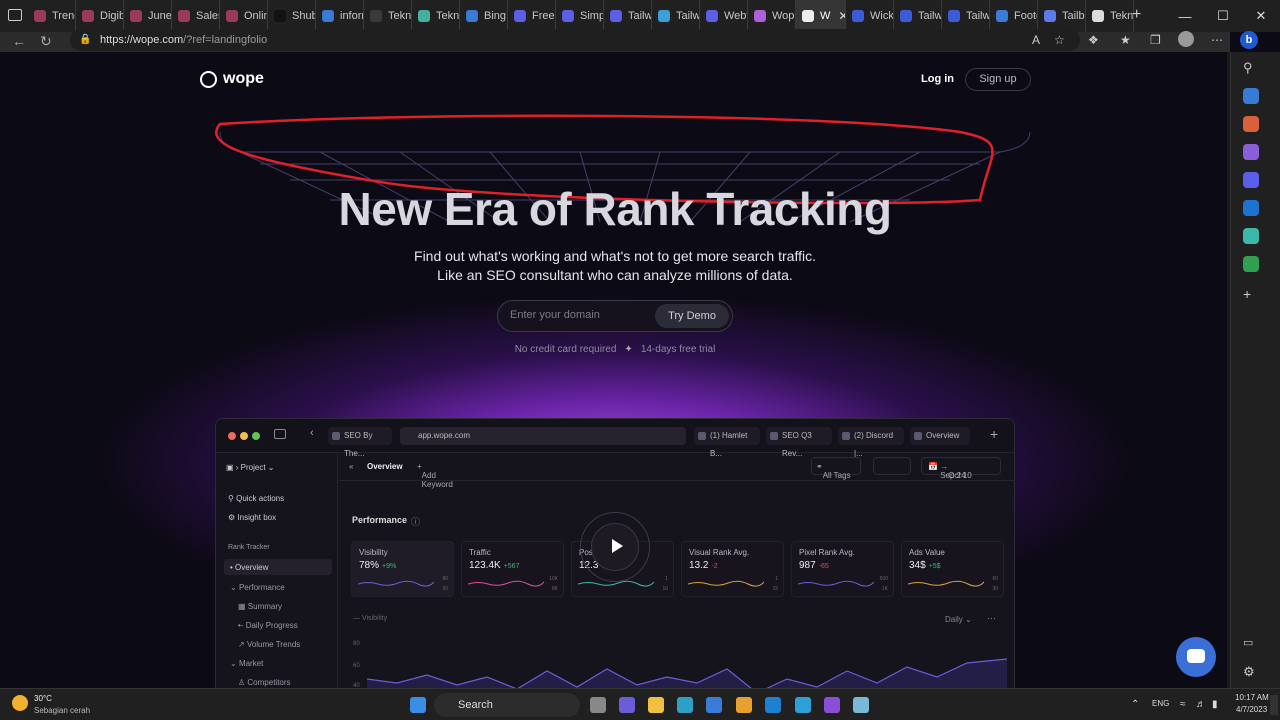 The width and height of the screenshot is (1280, 720). I want to click on browser-tab: Wicke, so click(870, 16).